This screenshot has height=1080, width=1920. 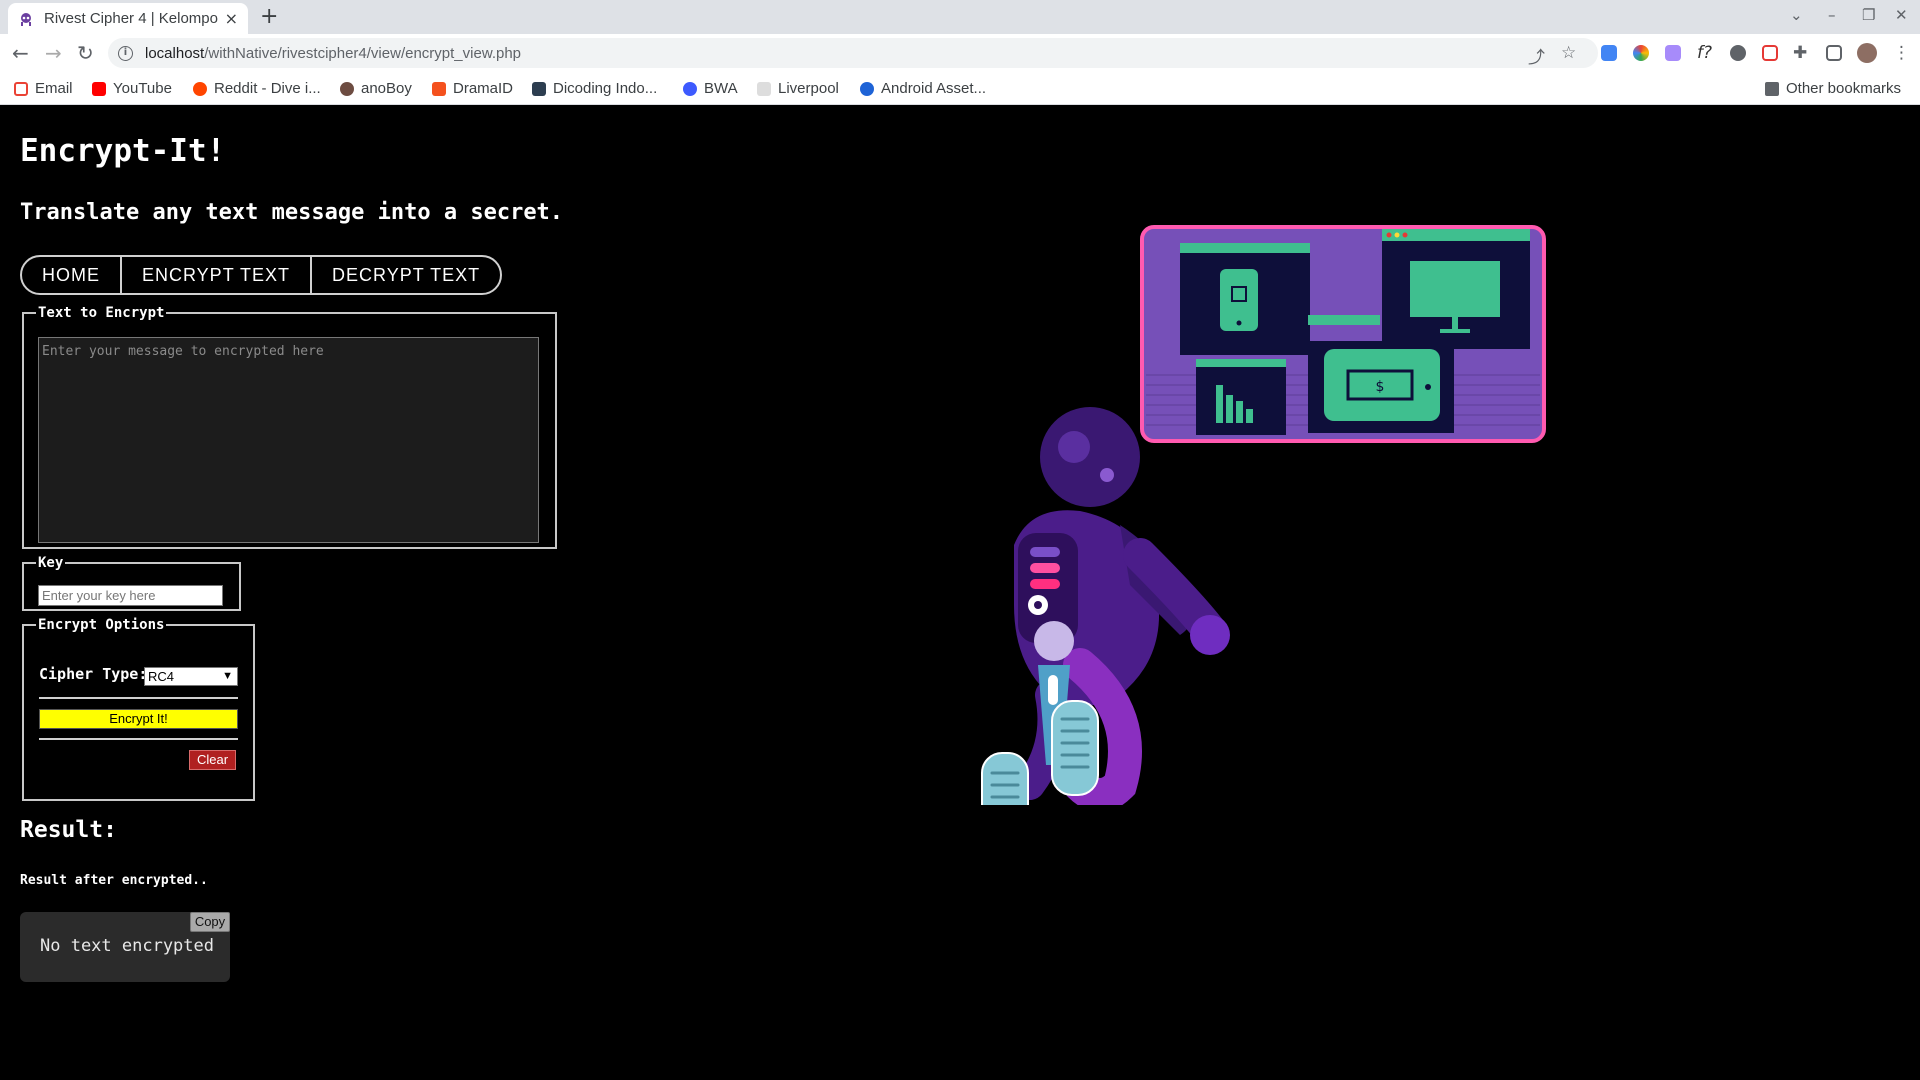 I want to click on key-input, so click(x=130, y=595).